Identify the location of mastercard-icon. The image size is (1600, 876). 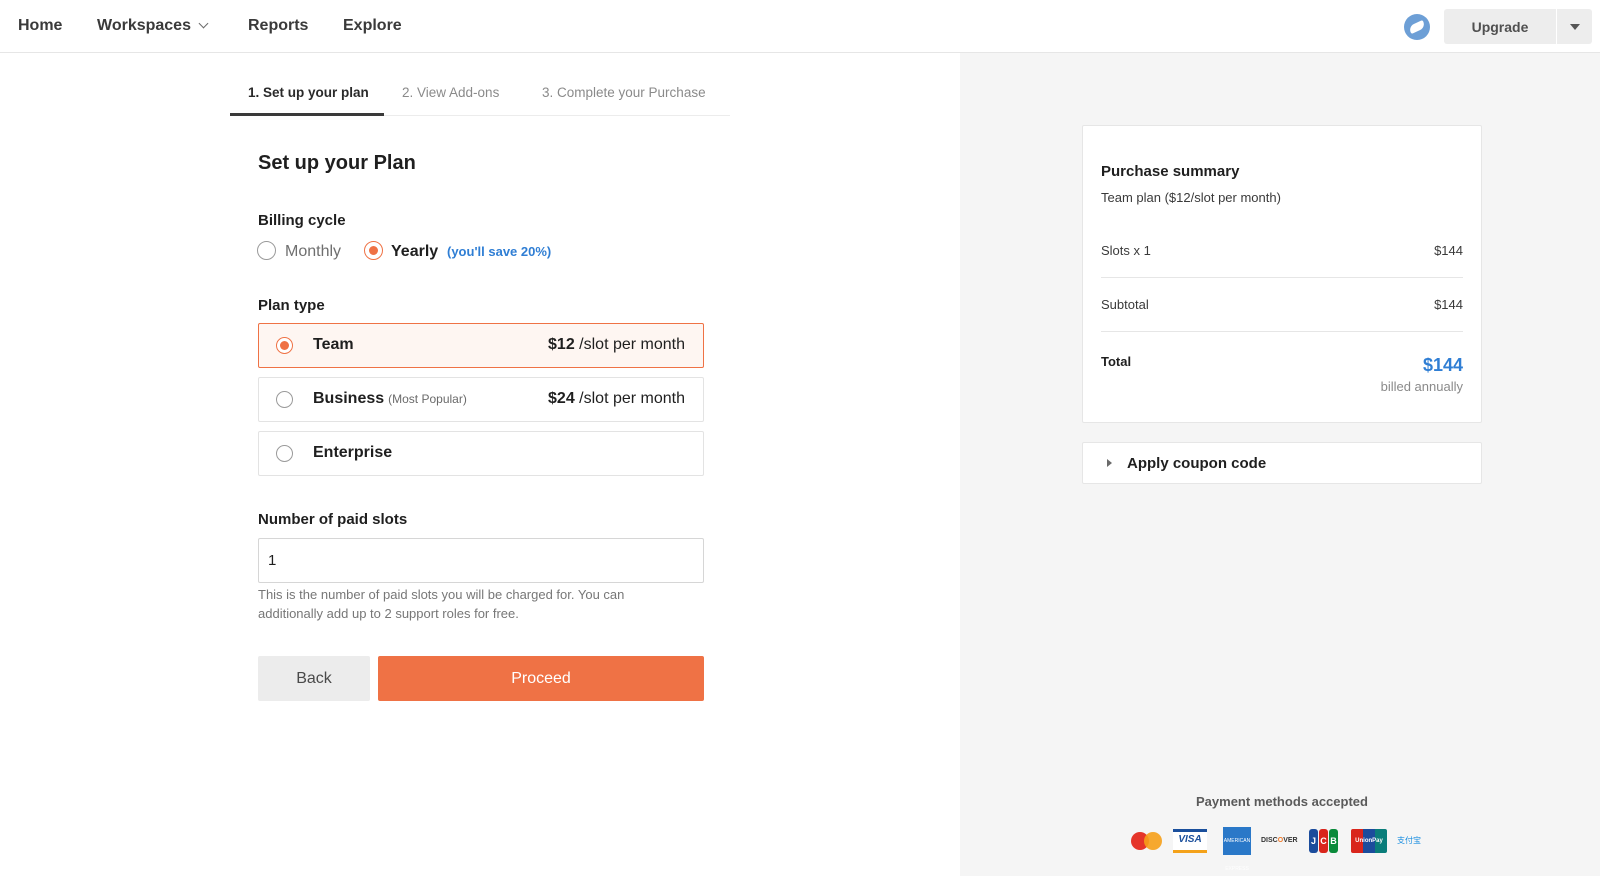
(1147, 841).